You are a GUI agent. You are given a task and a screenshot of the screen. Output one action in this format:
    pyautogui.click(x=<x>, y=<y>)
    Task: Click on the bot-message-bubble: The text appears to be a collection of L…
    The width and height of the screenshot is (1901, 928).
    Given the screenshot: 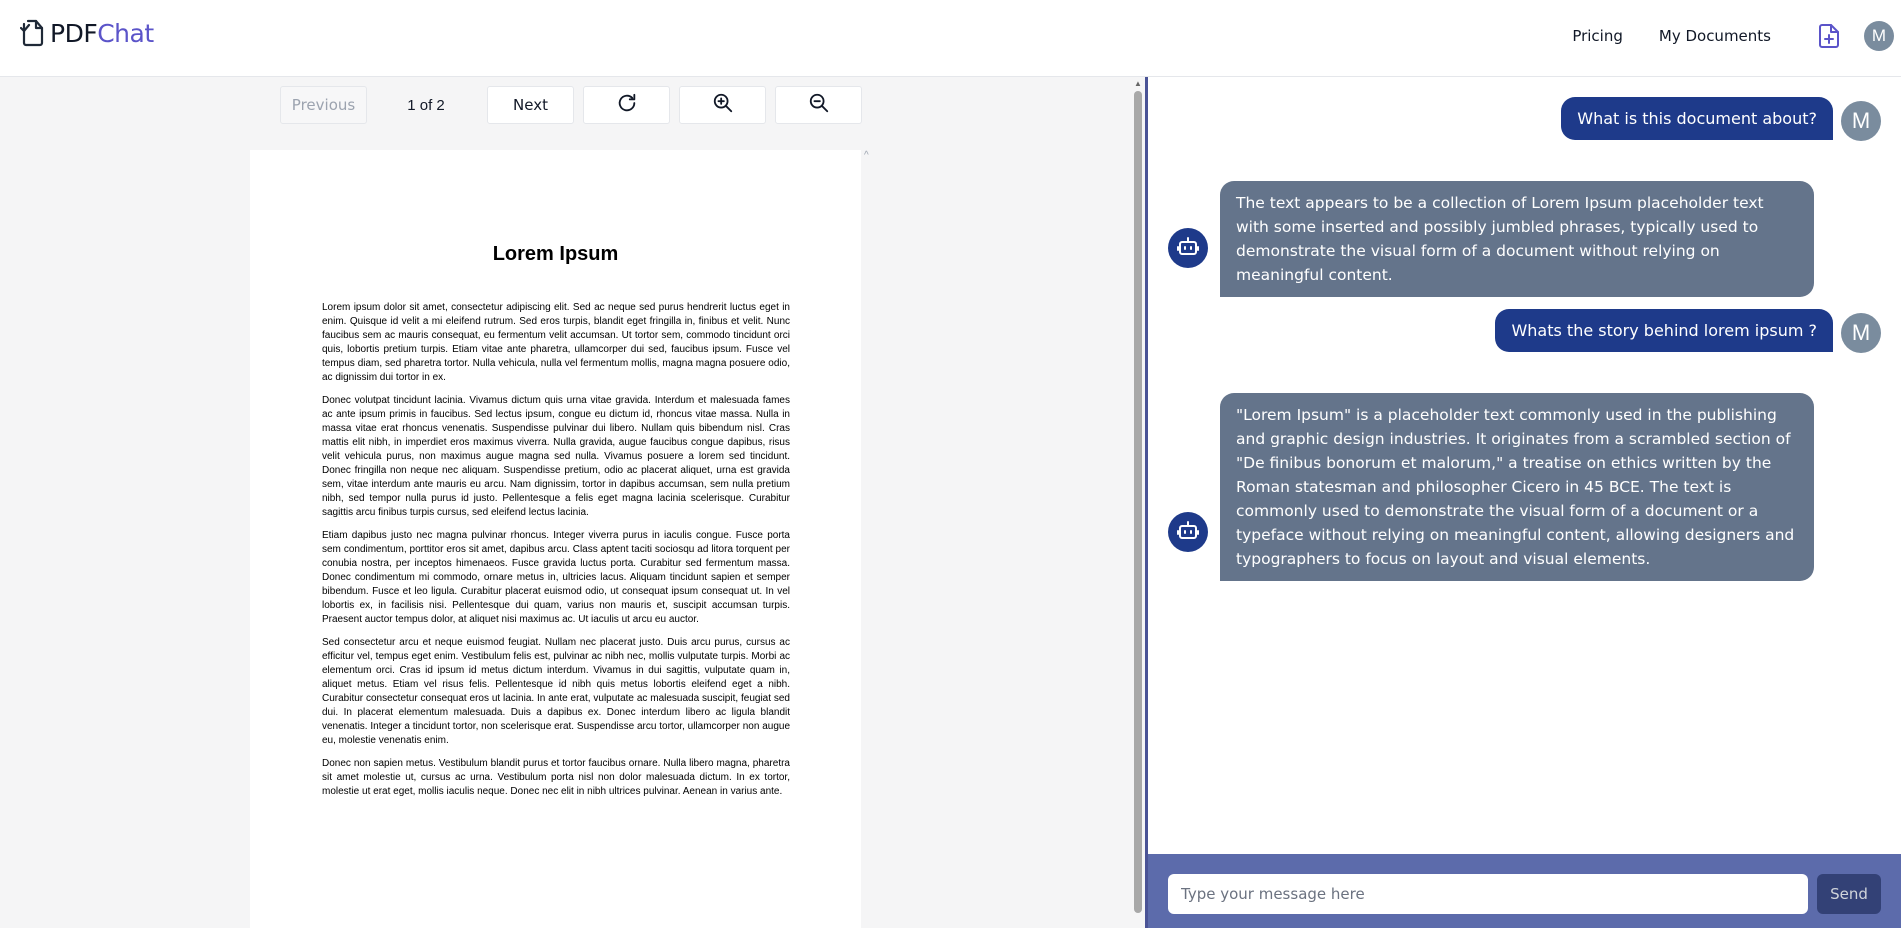 What is the action you would take?
    pyautogui.click(x=1517, y=239)
    